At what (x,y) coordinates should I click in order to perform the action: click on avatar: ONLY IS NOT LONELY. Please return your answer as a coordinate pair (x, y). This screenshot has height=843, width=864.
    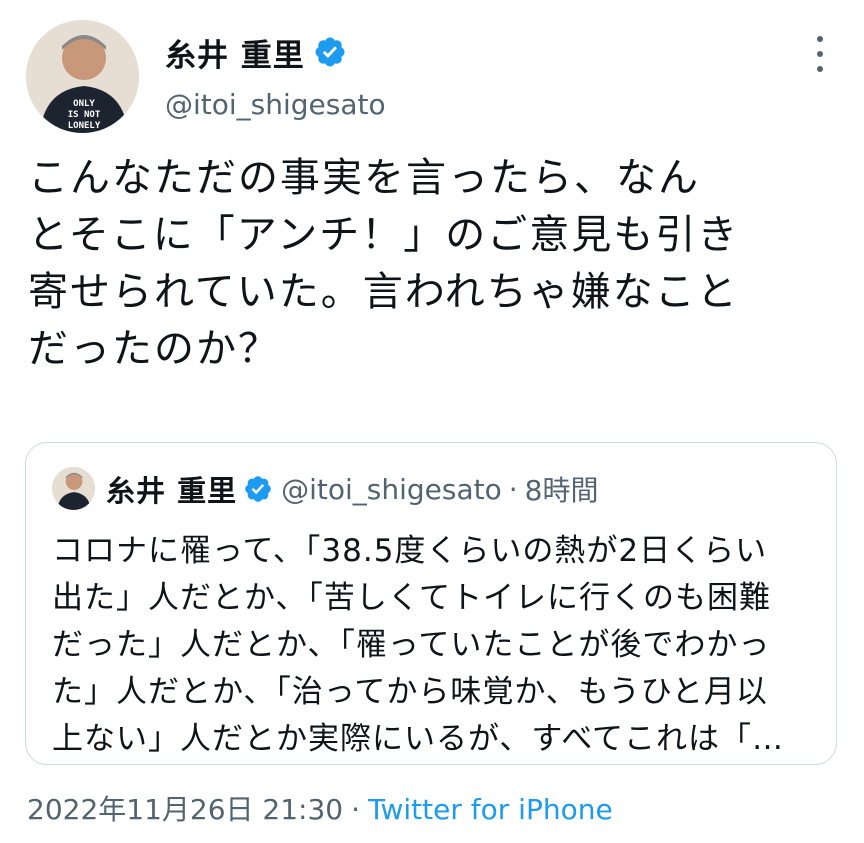
    Looking at the image, I should click on (82, 76).